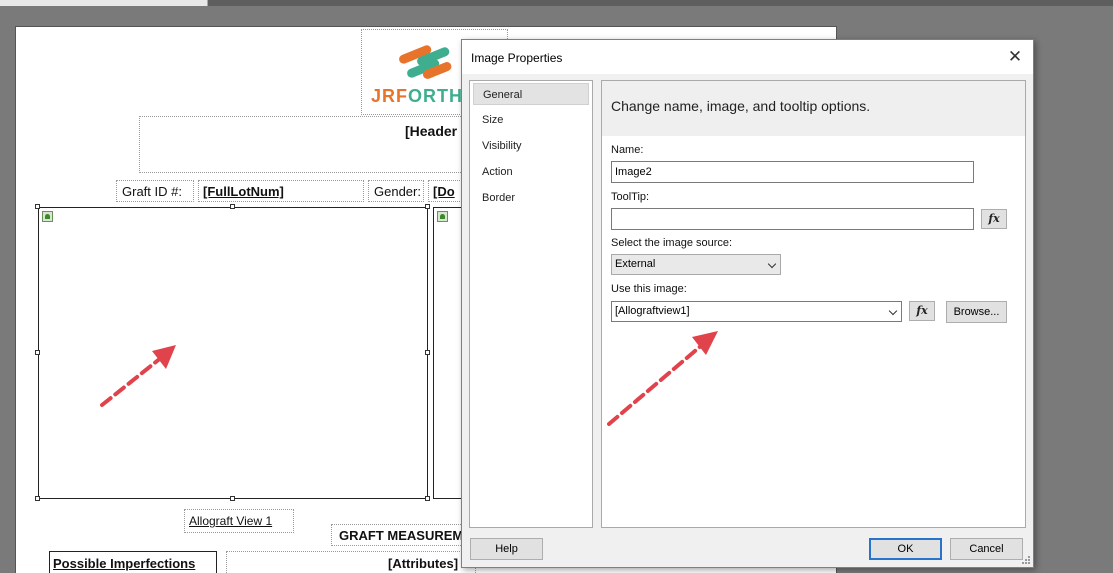  I want to click on graft-id-value: [FullLotNum], so click(243, 191).